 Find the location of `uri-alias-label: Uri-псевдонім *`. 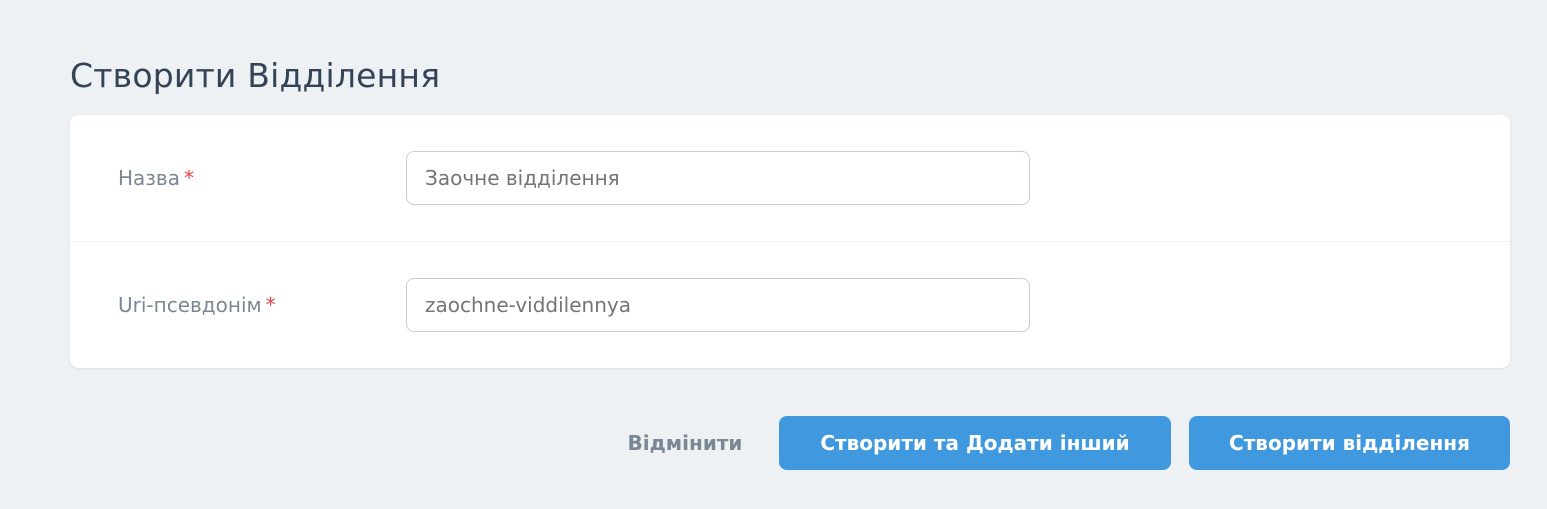

uri-alias-label: Uri-псевдонім * is located at coordinates (197, 305).